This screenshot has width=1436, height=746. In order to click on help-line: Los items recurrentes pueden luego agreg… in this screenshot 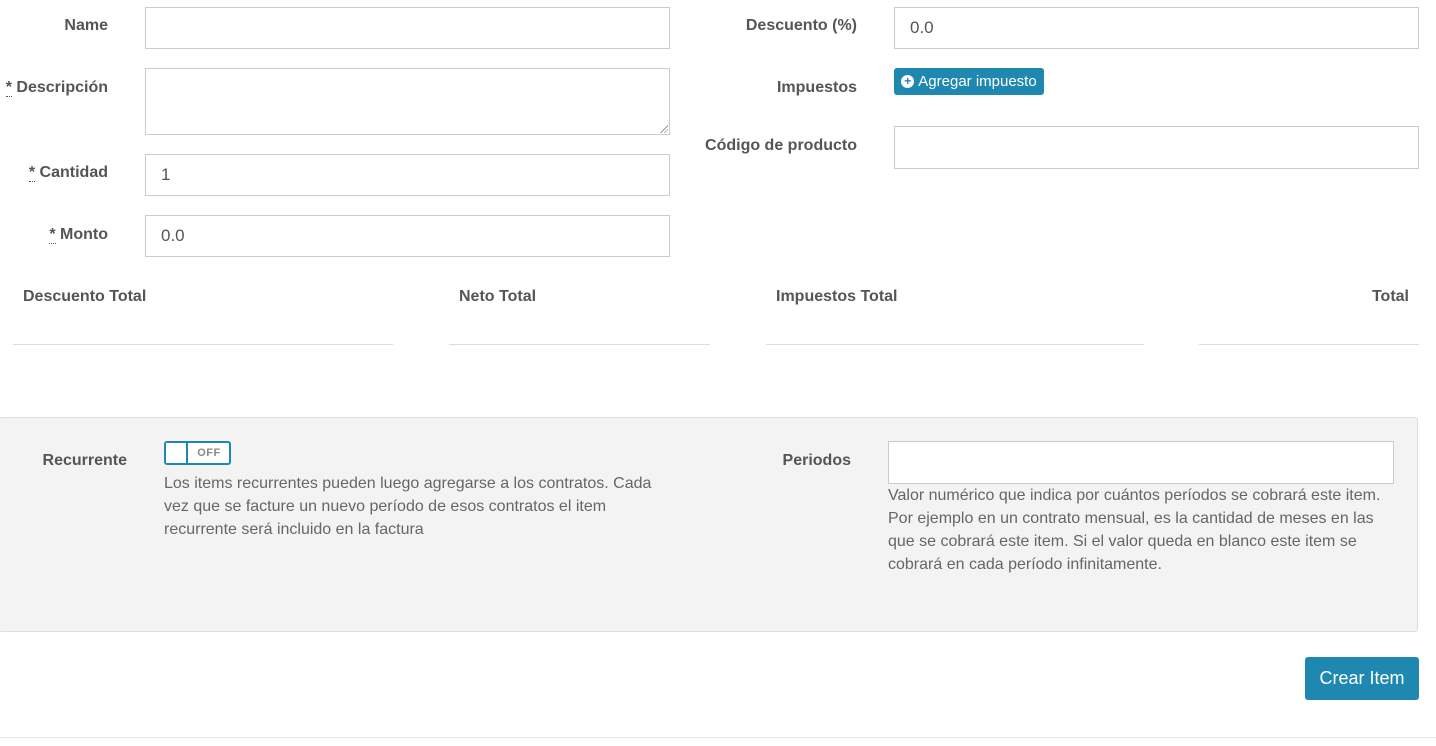, I will do `click(408, 483)`.